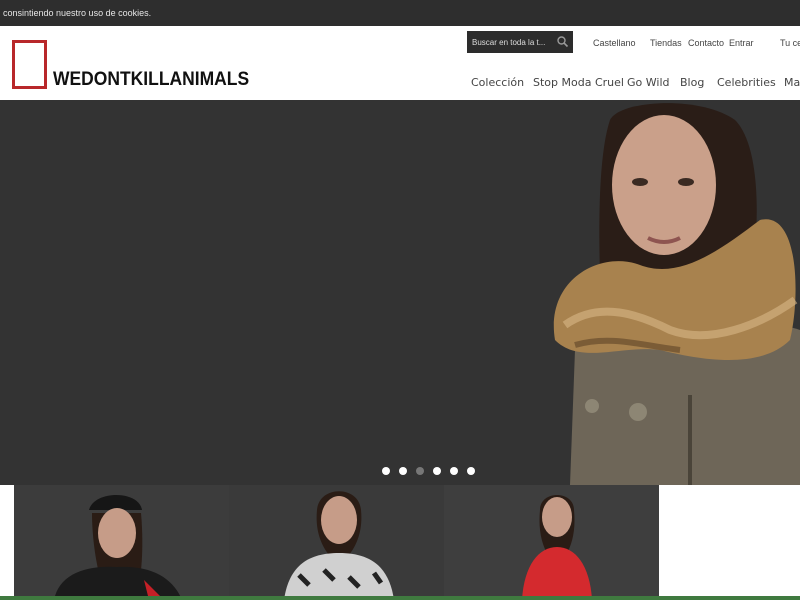 The height and width of the screenshot is (600, 800). I want to click on search-button, so click(563, 42).